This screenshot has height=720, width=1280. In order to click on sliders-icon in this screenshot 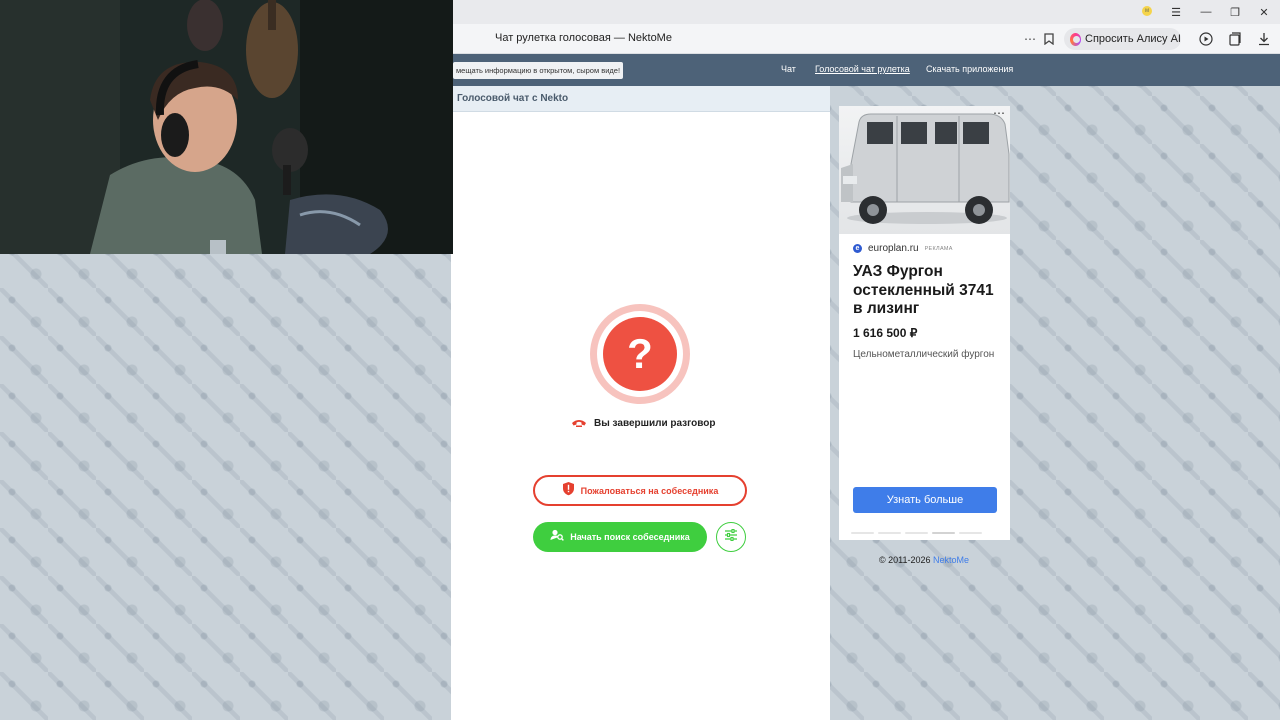, I will do `click(731, 537)`.